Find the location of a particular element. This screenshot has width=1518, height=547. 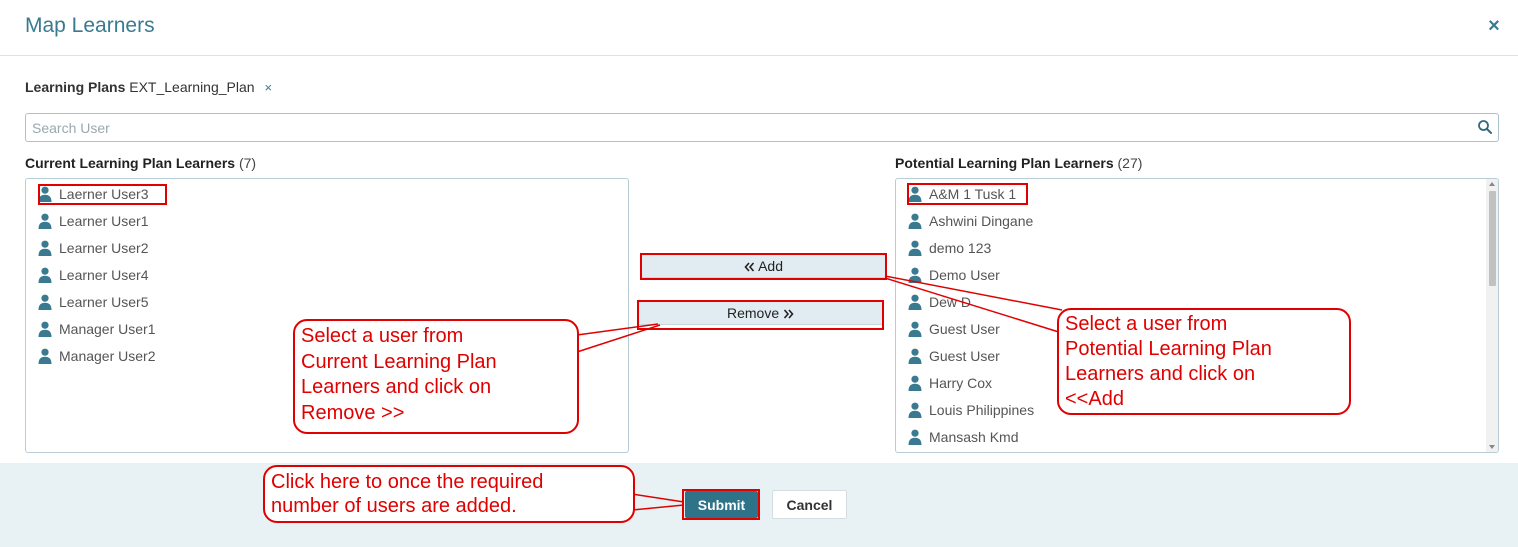

submit-button: Submit is located at coordinates (721, 504).